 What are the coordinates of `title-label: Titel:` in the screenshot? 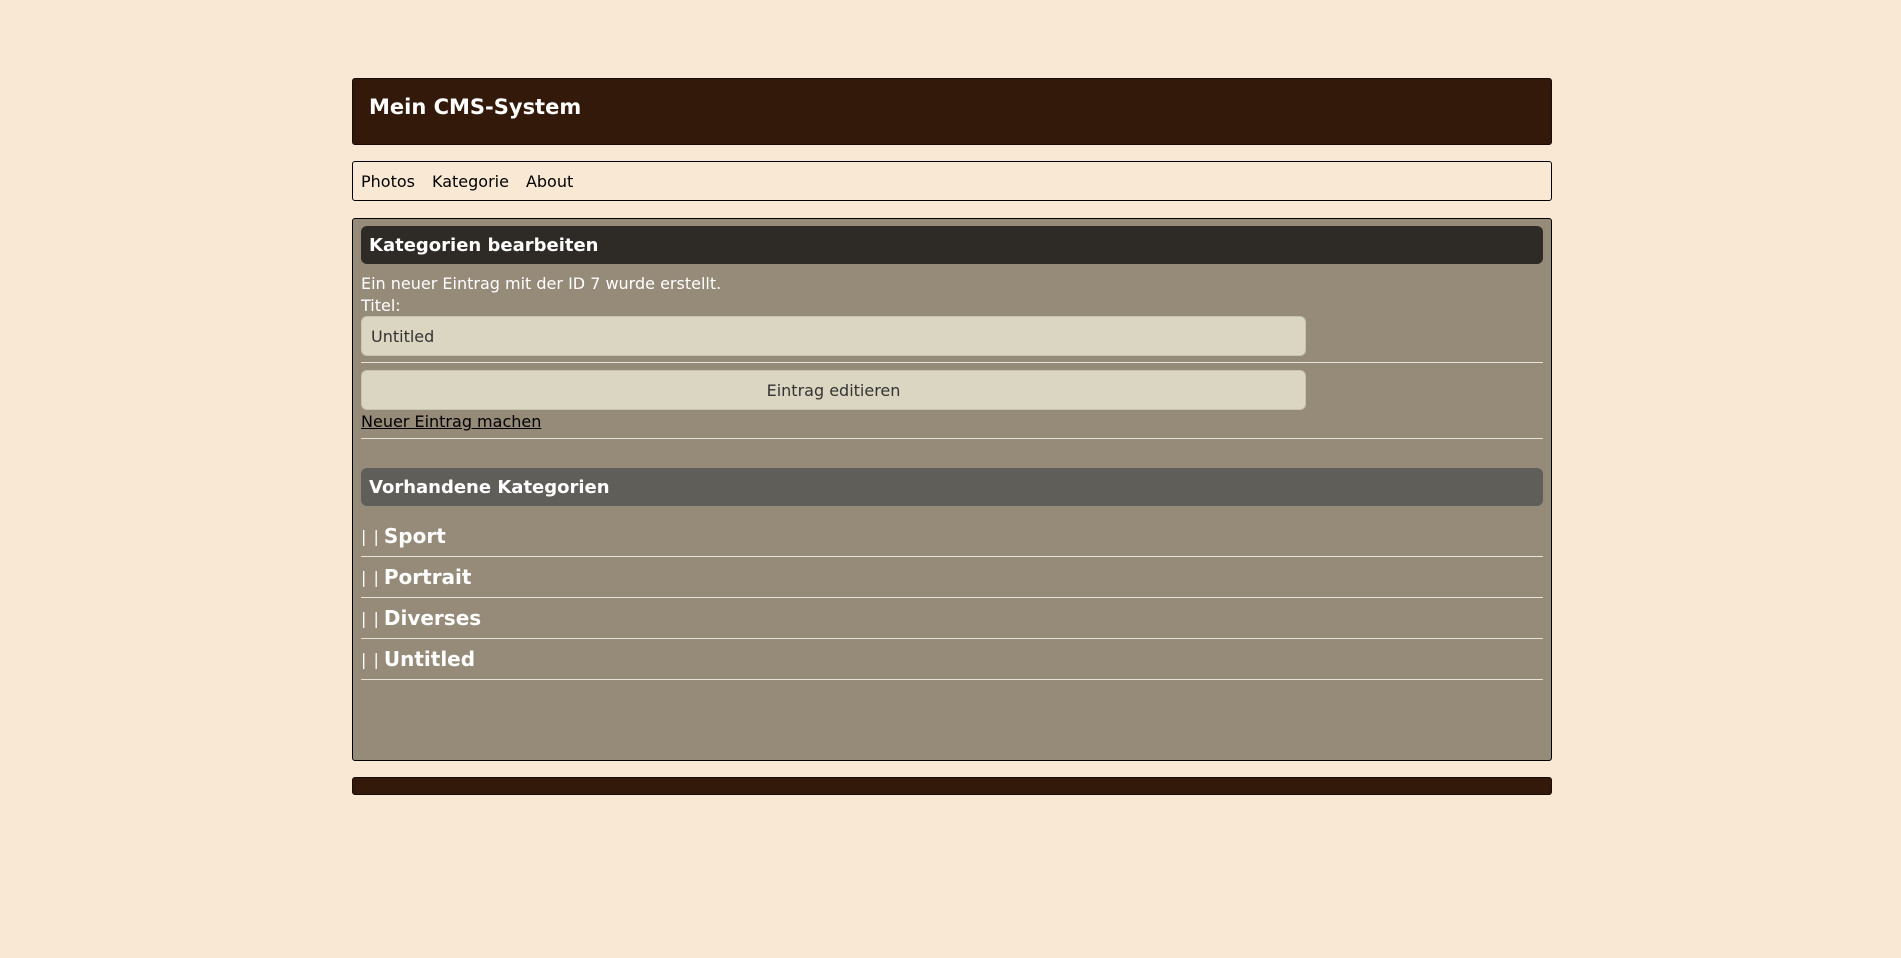 It's located at (381, 305).